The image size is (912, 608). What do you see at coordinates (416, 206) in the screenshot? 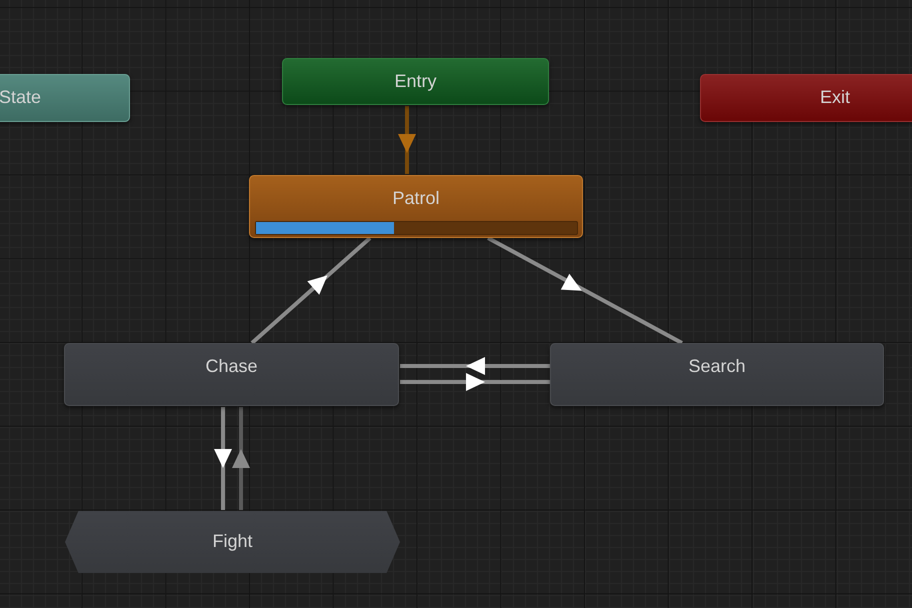
I see `default-state-node: Patrol` at bounding box center [416, 206].